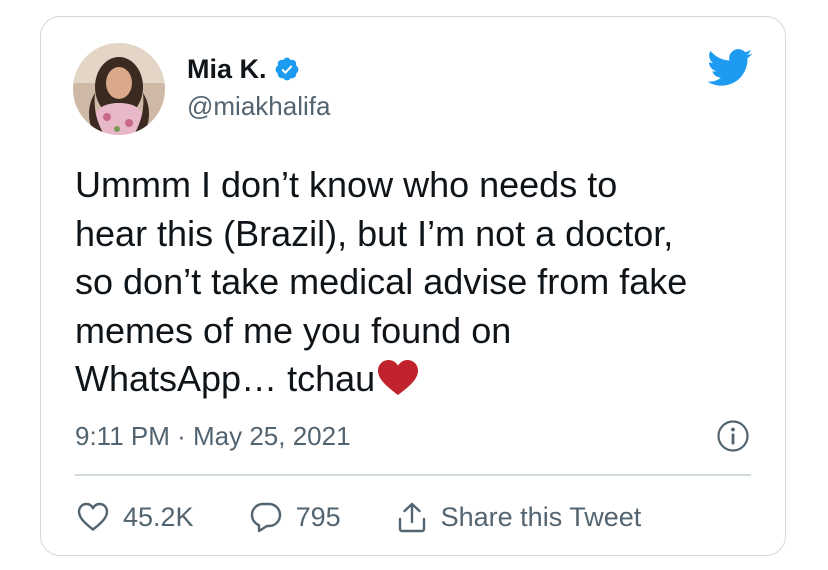 The image size is (828, 570). I want to click on like-count: 45.2K, so click(158, 516).